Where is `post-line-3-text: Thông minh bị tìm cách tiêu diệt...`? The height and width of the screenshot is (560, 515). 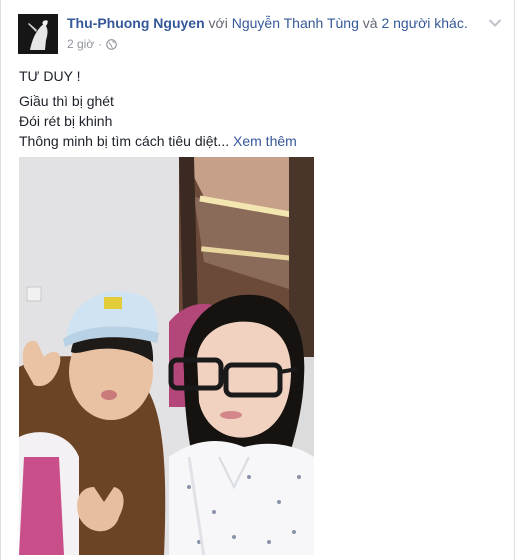 post-line-3-text: Thông minh bị tìm cách tiêu diệt... is located at coordinates (124, 141).